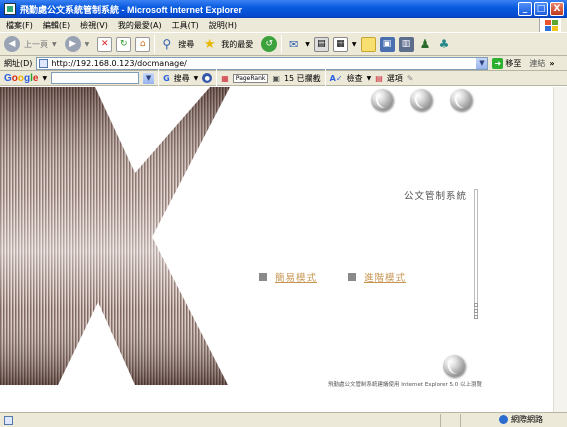 The height and width of the screenshot is (427, 567). I want to click on menu-favorites: 我的最愛(A), so click(140, 25).